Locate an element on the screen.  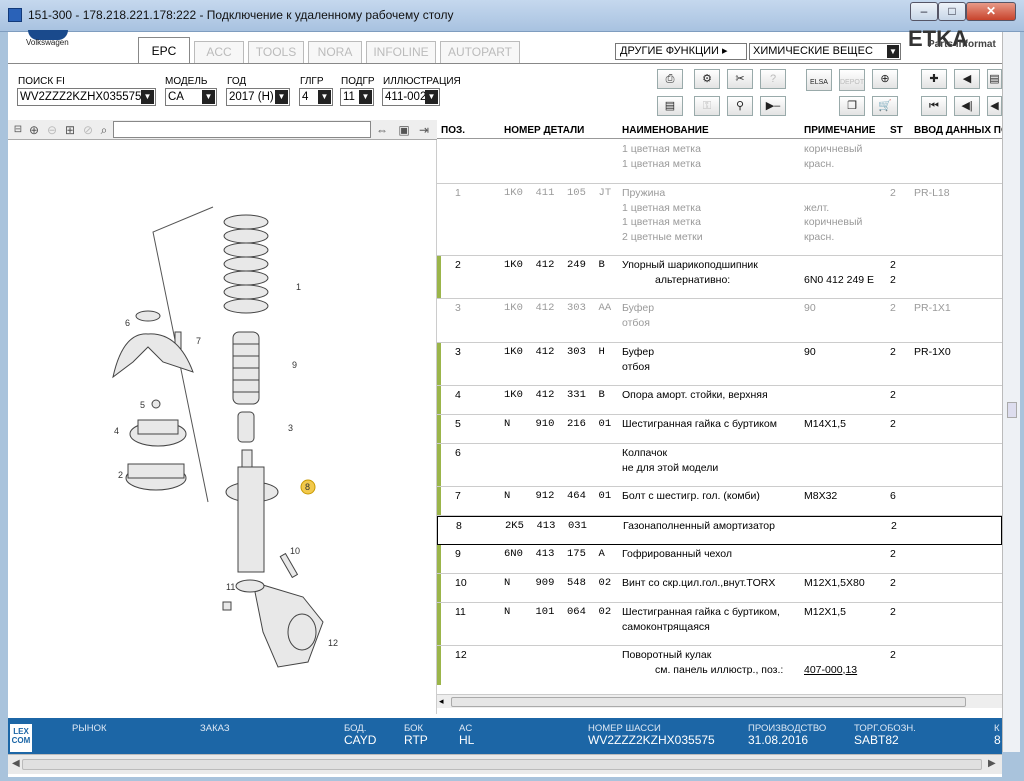
prev-icon: ◀ is located at coordinates (994, 106).